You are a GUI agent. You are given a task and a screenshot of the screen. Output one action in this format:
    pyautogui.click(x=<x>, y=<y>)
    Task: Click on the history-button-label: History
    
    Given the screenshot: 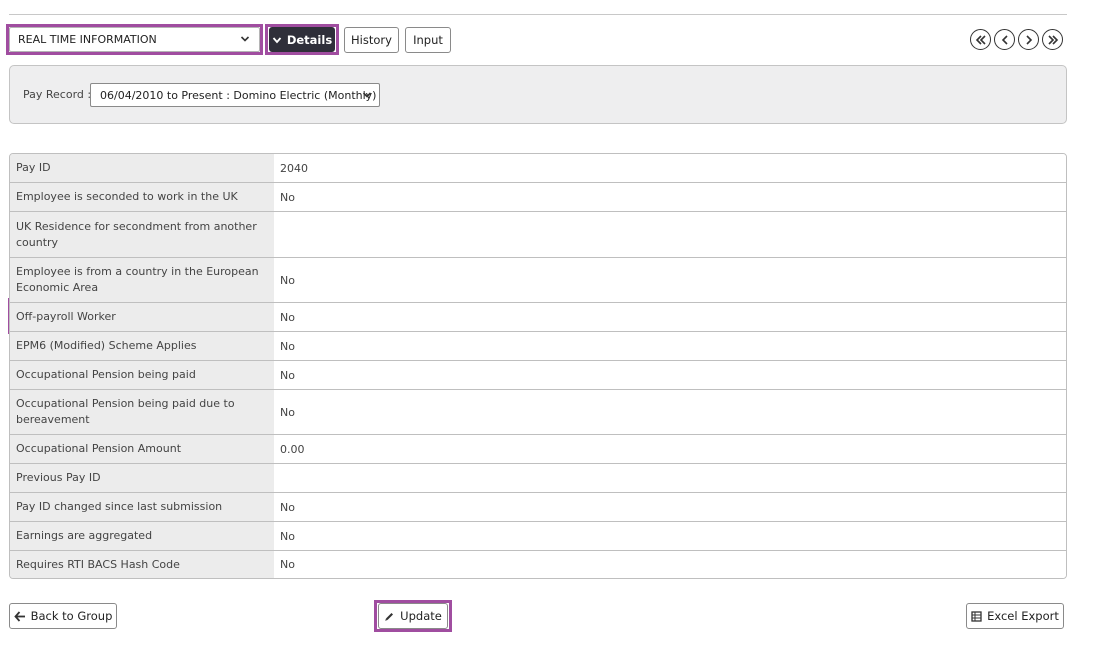 What is the action you would take?
    pyautogui.click(x=371, y=40)
    